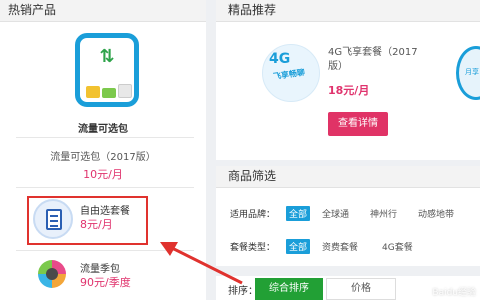 This screenshot has height=300, width=480. Describe the element at coordinates (348, 177) in the screenshot. I see `filter-header: 商品筛选` at that location.